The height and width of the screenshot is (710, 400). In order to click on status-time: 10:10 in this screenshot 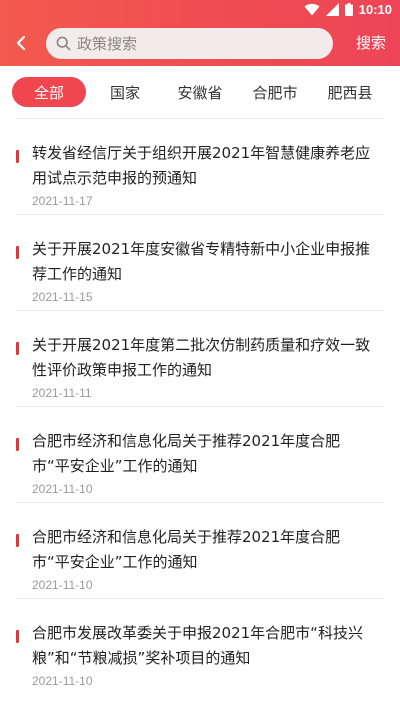, I will do `click(375, 9)`.